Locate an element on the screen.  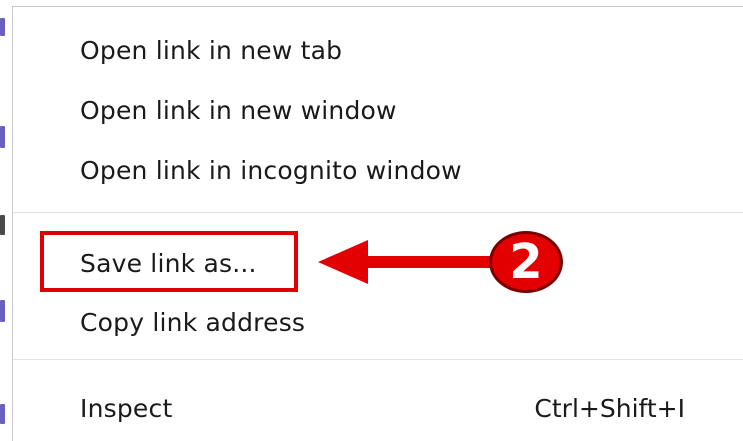
menu-item-open-new-window: Open link in new window is located at coordinates (378, 110).